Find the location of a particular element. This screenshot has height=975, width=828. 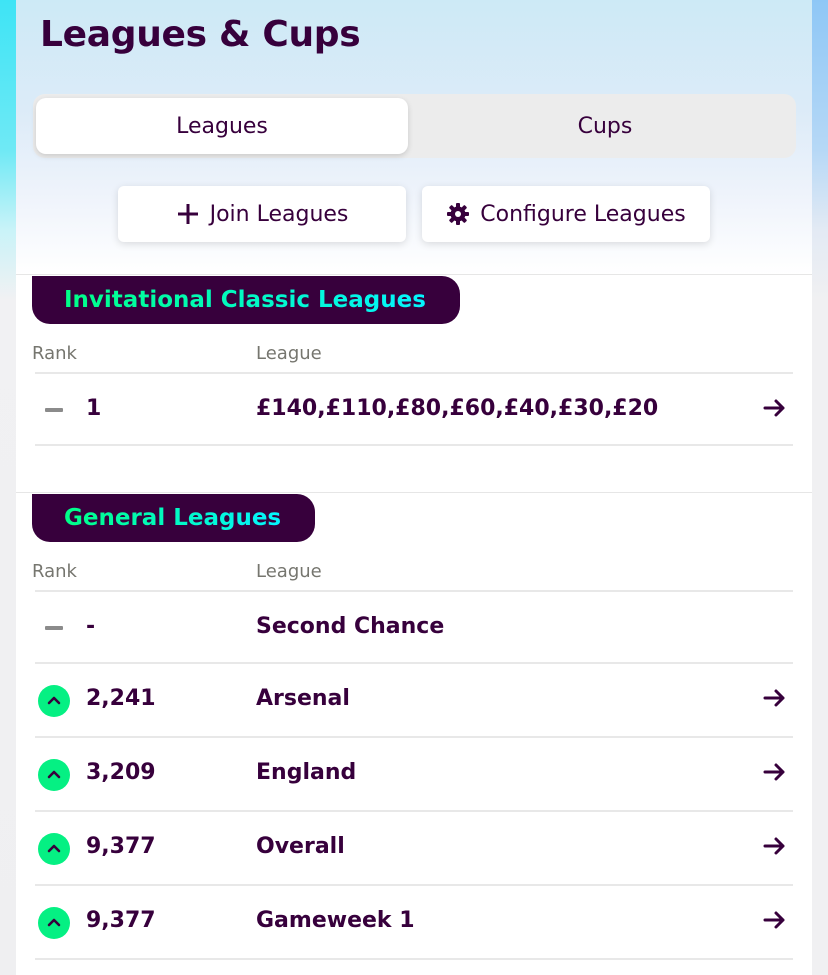

league-row: 9,377 Gameweek 1 is located at coordinates (414, 923).